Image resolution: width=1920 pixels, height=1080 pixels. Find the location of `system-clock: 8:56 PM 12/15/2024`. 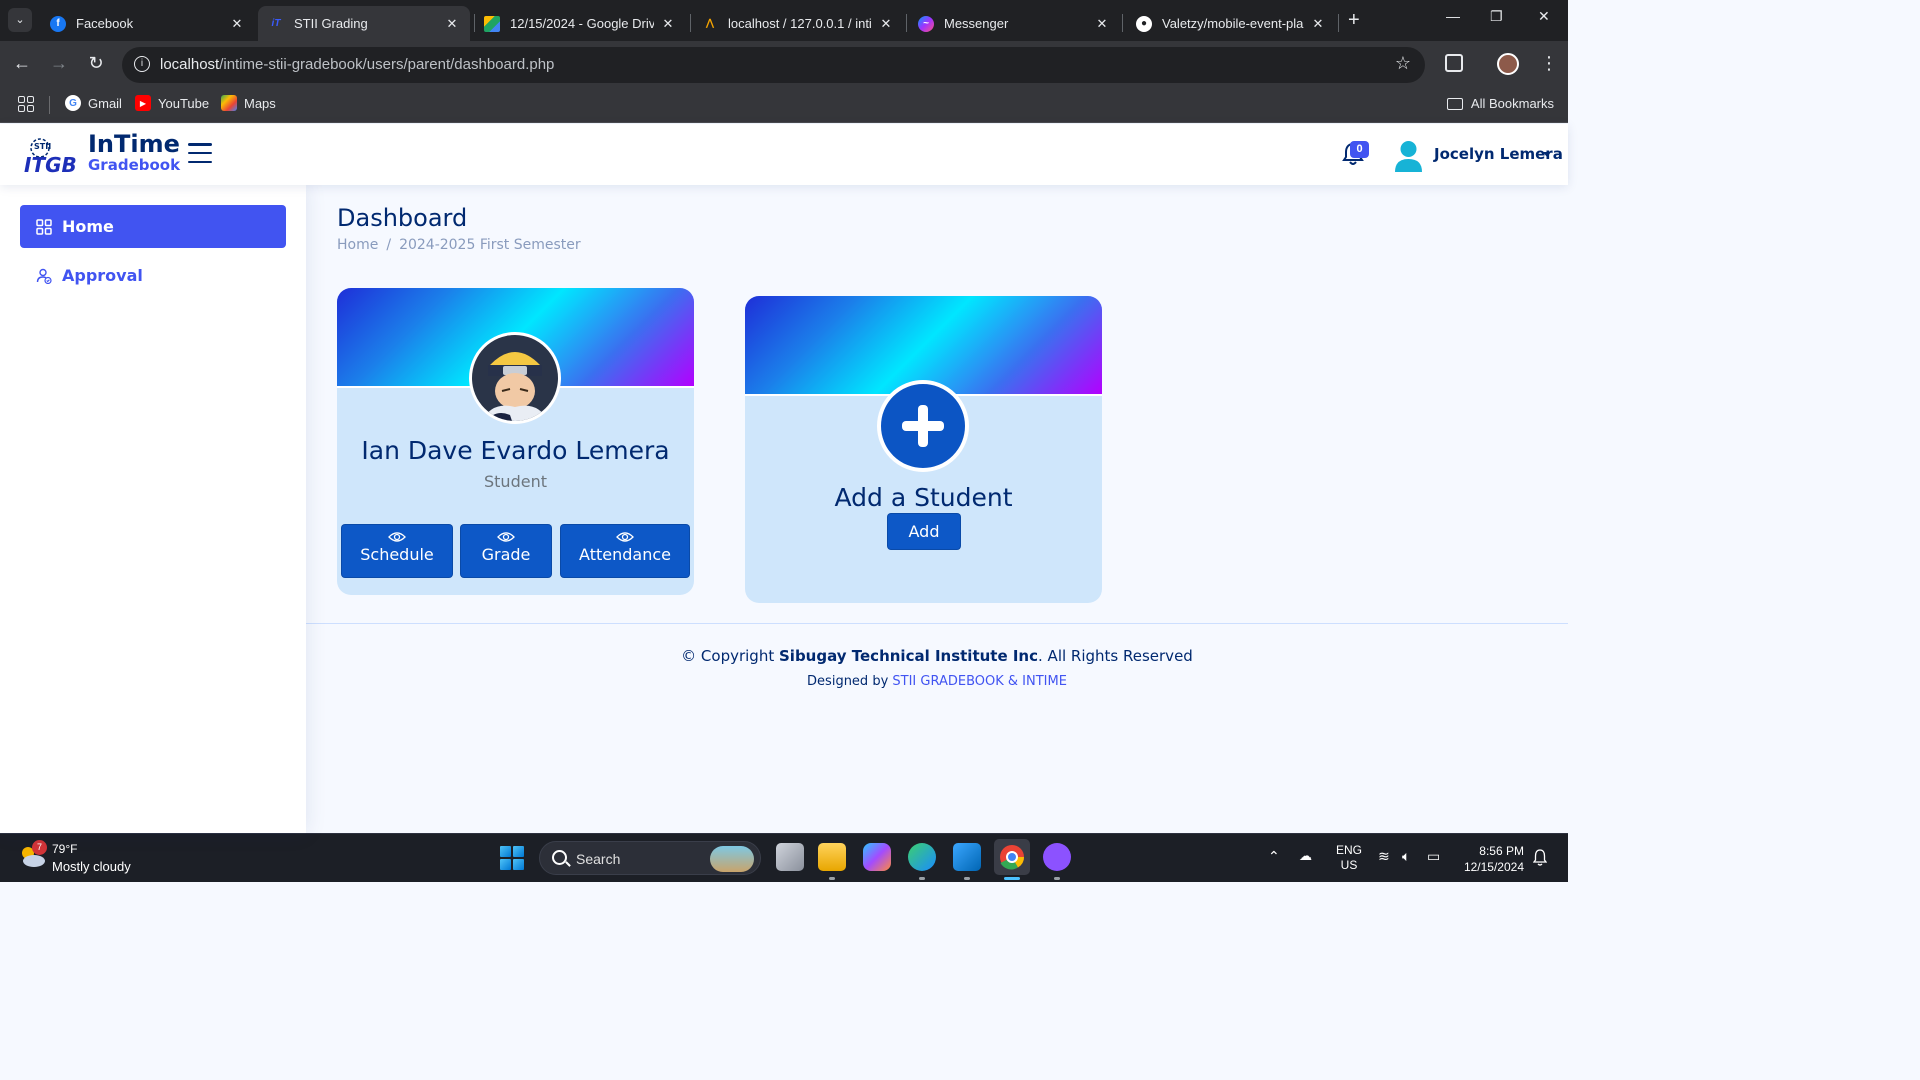

system-clock: 8:56 PM 12/15/2024 is located at coordinates (1490, 859).